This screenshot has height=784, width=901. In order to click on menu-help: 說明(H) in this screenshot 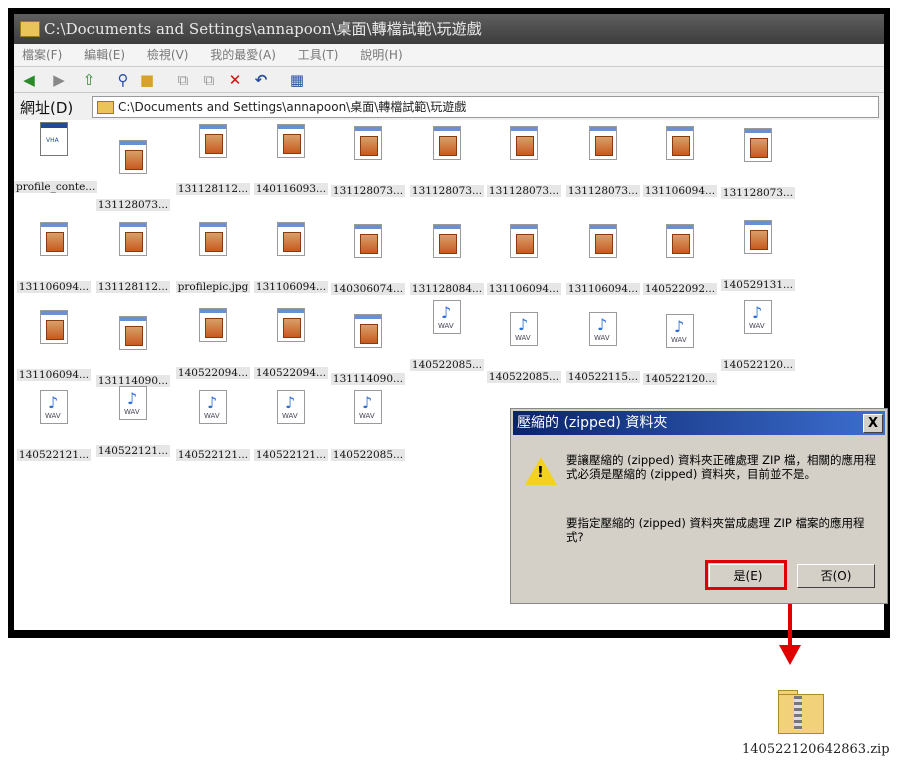, I will do `click(381, 55)`.